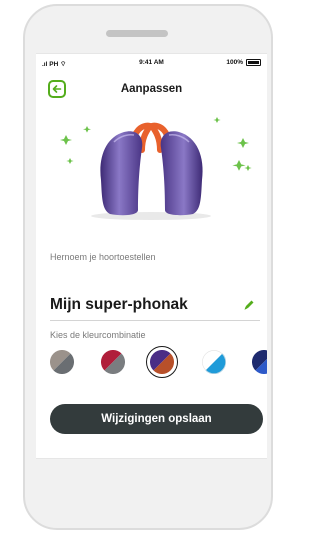  What do you see at coordinates (243, 62) in the screenshot?
I see `battery-status: 100%` at bounding box center [243, 62].